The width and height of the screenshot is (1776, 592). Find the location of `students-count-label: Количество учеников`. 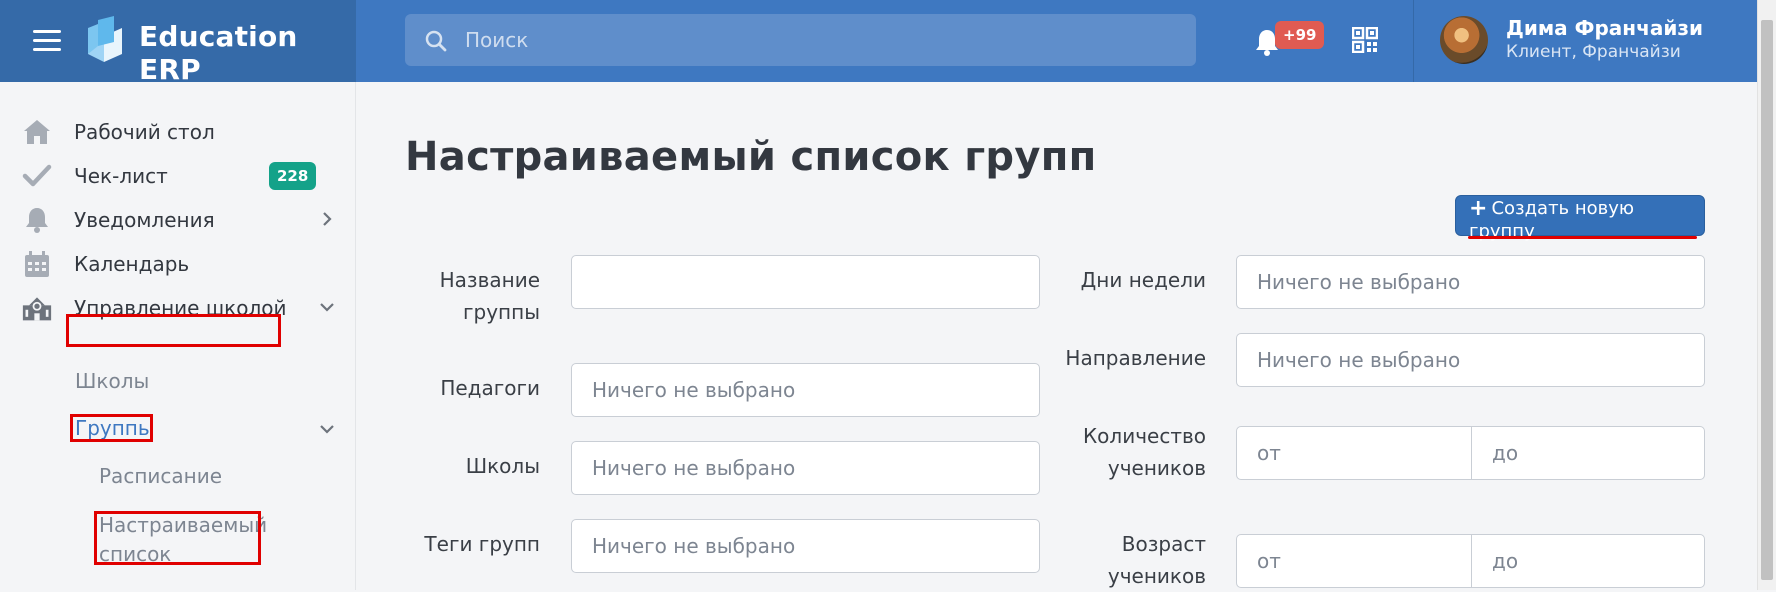

students-count-label: Количество учеников is located at coordinates (1131, 452).